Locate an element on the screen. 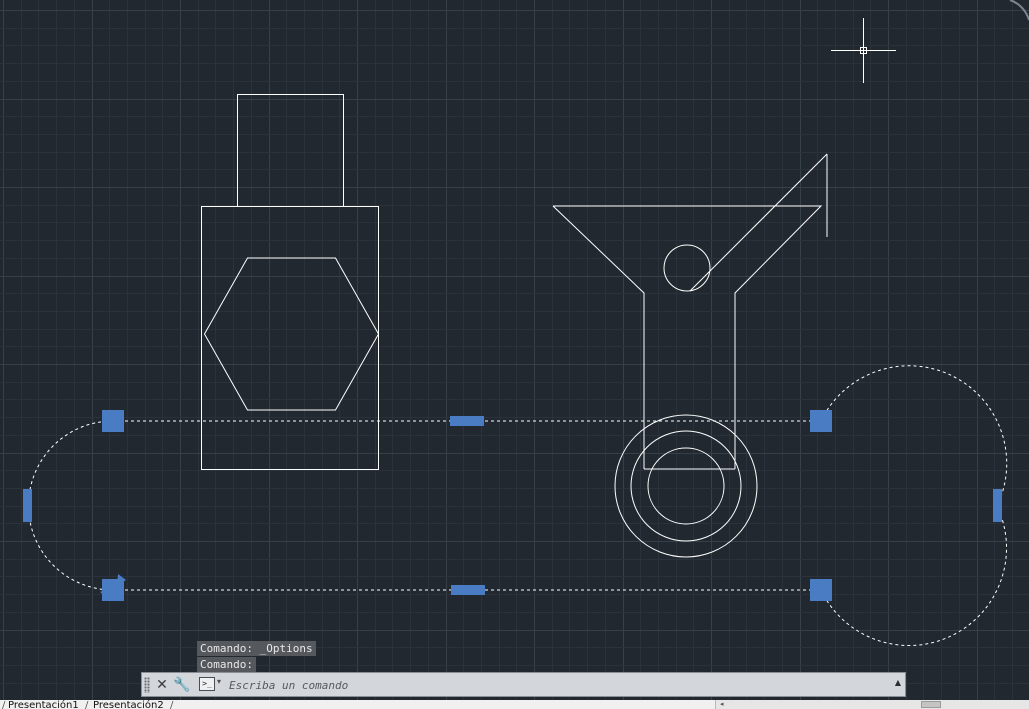 The width and height of the screenshot is (1029, 709). horizontal-scrollbar: ◂ is located at coordinates (872, 704).